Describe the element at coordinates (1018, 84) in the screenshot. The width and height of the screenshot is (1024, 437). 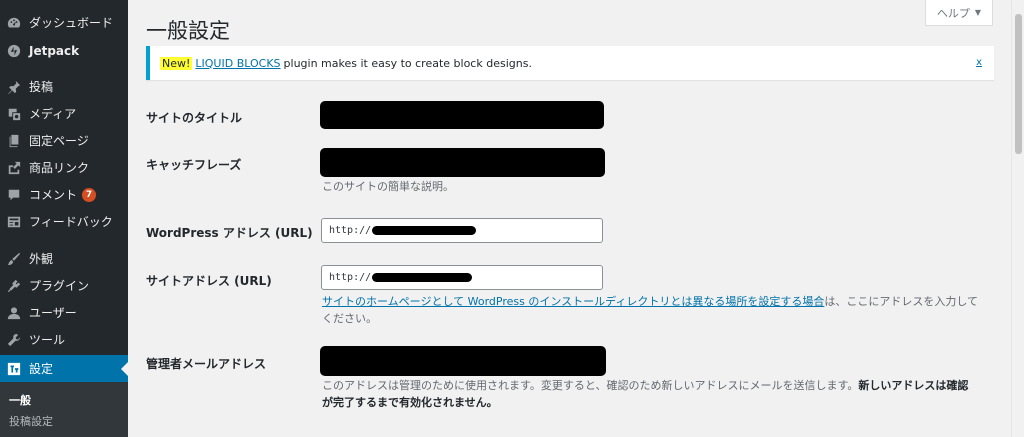
I see `scrollbar-thumb` at that location.